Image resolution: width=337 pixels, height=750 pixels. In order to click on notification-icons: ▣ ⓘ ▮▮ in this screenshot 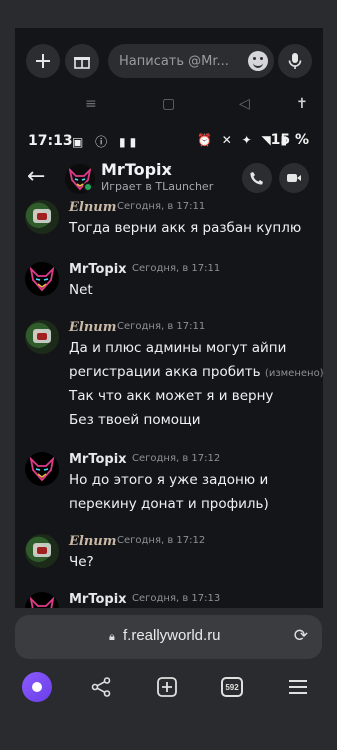, I will do `click(106, 142)`.